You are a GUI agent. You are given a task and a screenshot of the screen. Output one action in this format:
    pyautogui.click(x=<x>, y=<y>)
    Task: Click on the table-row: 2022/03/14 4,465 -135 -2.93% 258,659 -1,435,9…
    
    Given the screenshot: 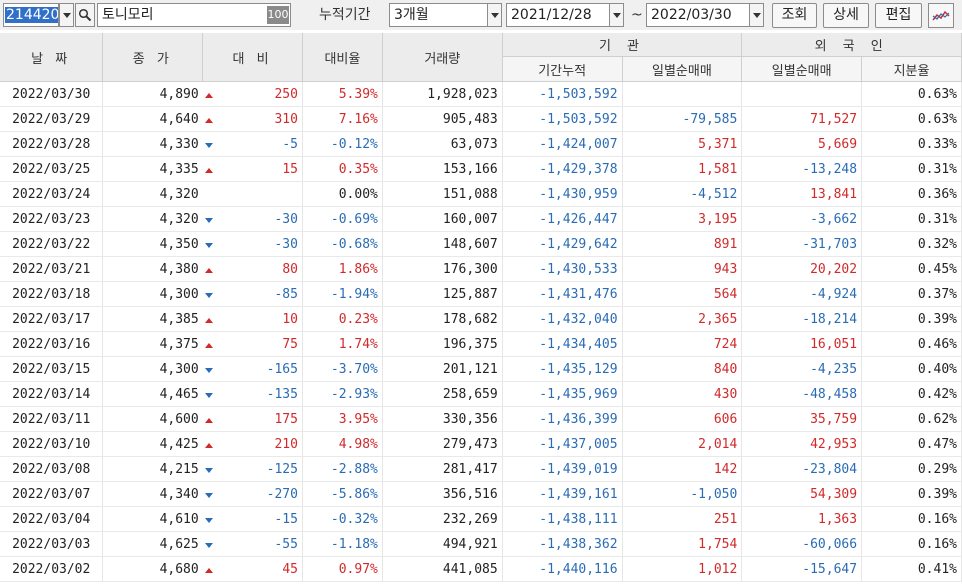 What is the action you would take?
    pyautogui.click(x=481, y=394)
    